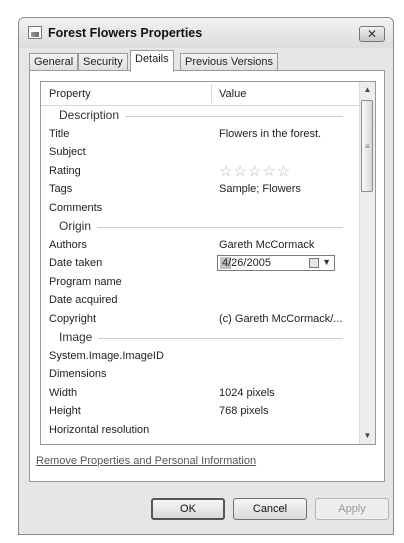  What do you see at coordinates (270, 509) in the screenshot?
I see `cancel-button: Cancel` at bounding box center [270, 509].